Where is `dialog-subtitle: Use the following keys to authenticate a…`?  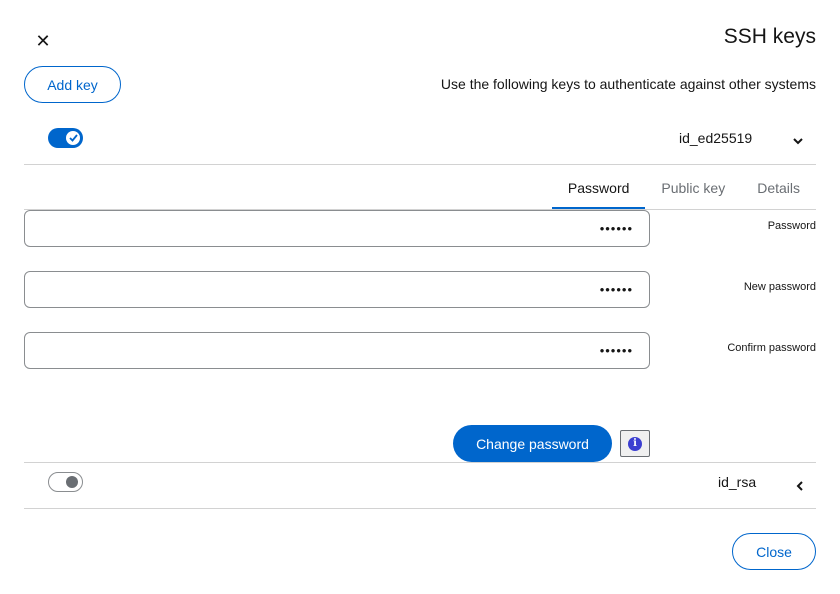 dialog-subtitle: Use the following keys to authenticate a… is located at coordinates (628, 84).